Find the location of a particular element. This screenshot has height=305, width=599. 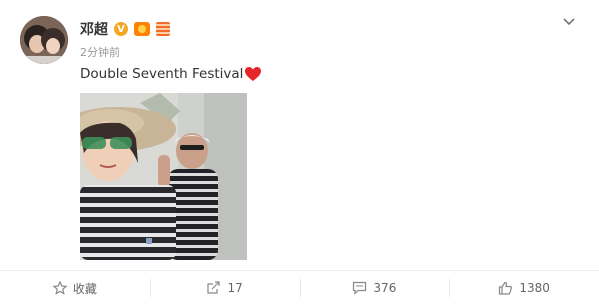

thumbs-up-icon is located at coordinates (505, 288).